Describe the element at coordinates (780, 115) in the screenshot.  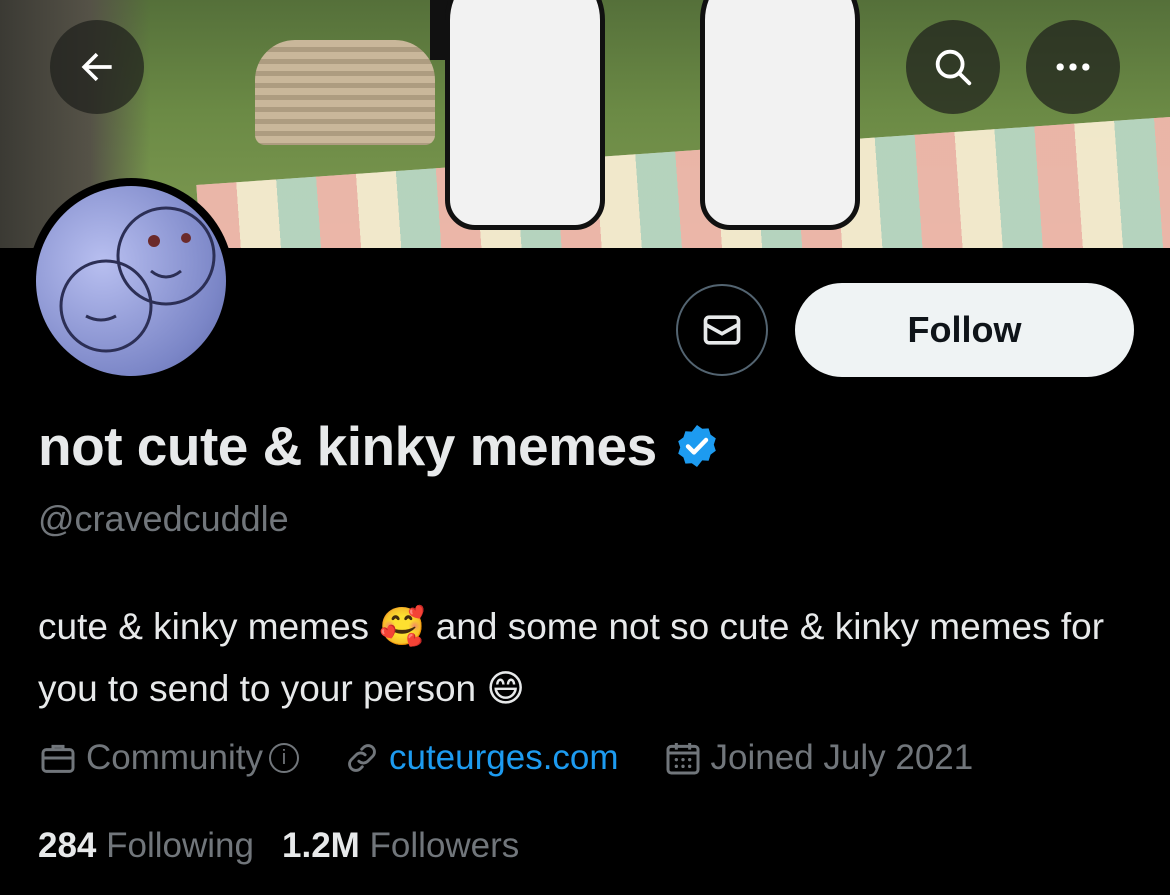
I see `banner-figure-right` at that location.